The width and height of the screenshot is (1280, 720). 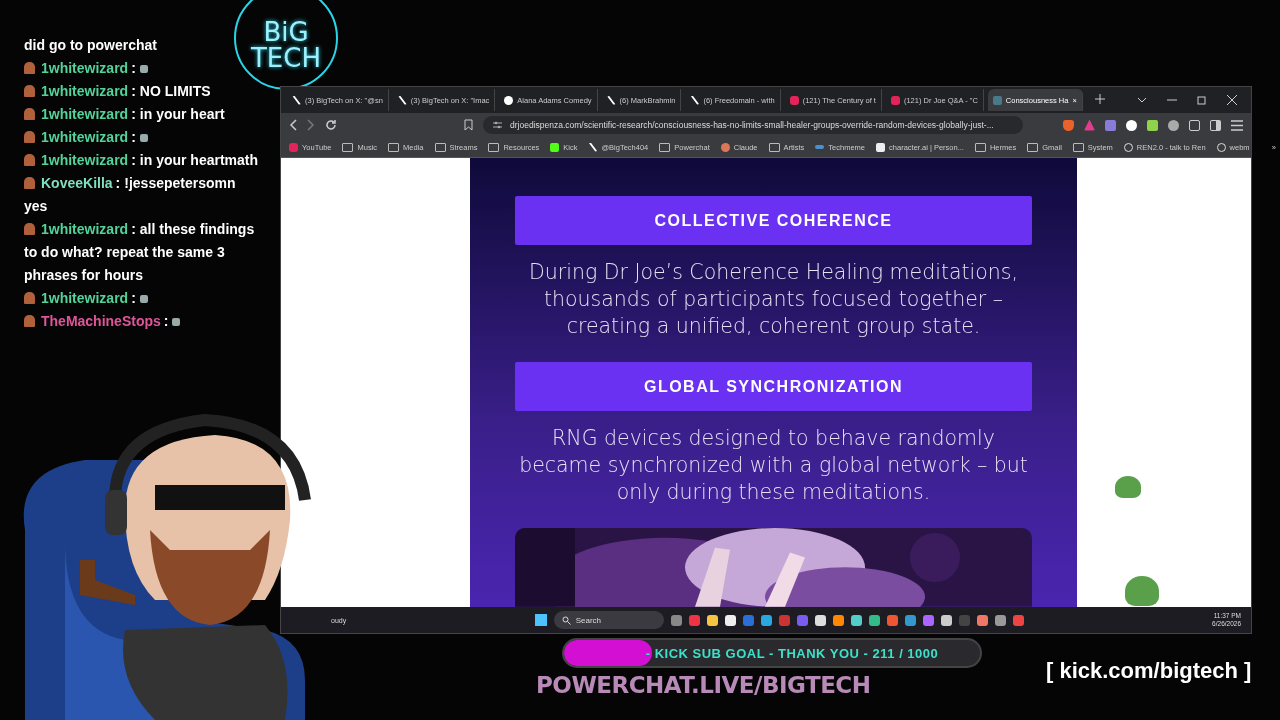 I want to click on section-heading: GLOBAL SYNCHRONIZATION, so click(x=773, y=387).